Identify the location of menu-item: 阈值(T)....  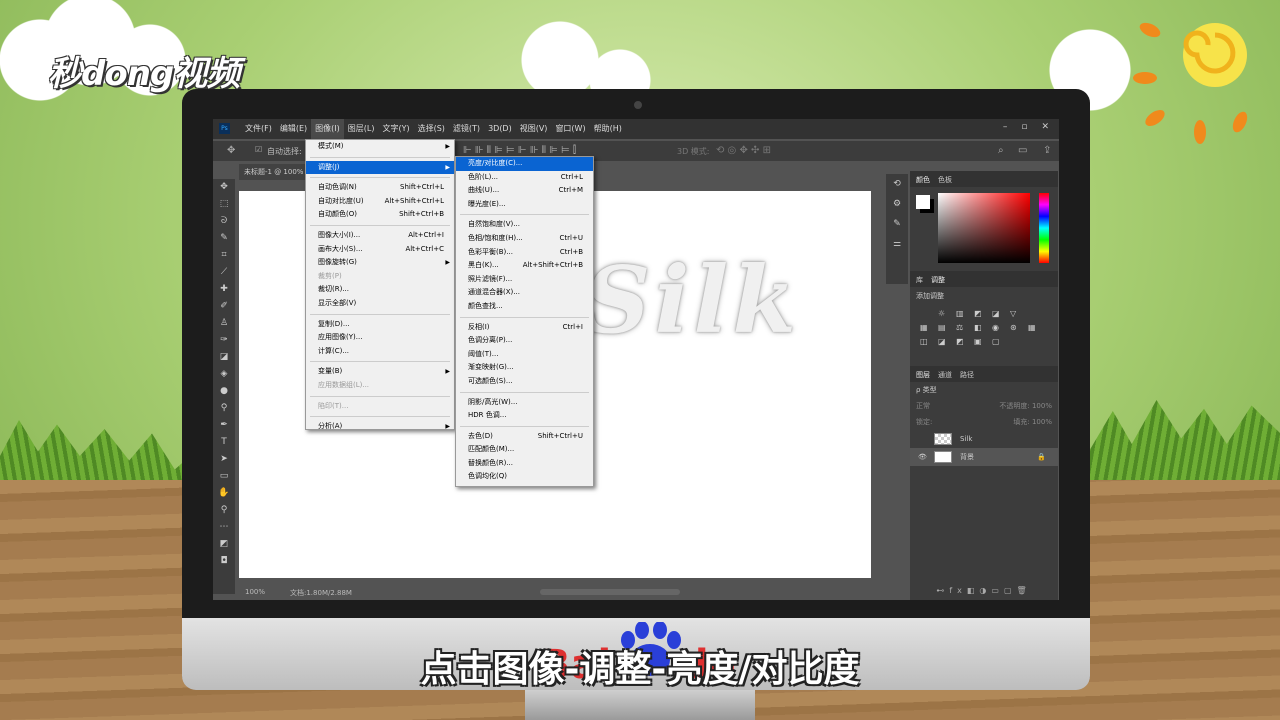
(524, 355).